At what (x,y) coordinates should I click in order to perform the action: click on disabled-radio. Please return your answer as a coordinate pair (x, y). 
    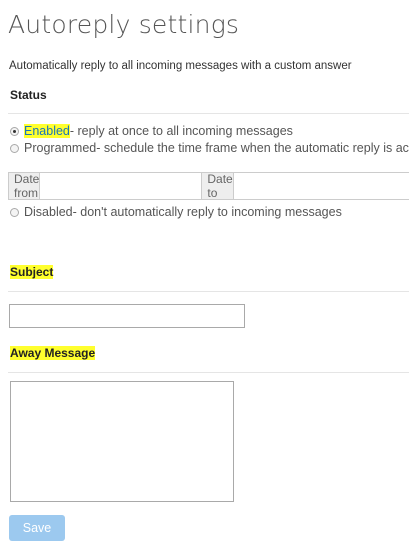
    Looking at the image, I should click on (14, 212).